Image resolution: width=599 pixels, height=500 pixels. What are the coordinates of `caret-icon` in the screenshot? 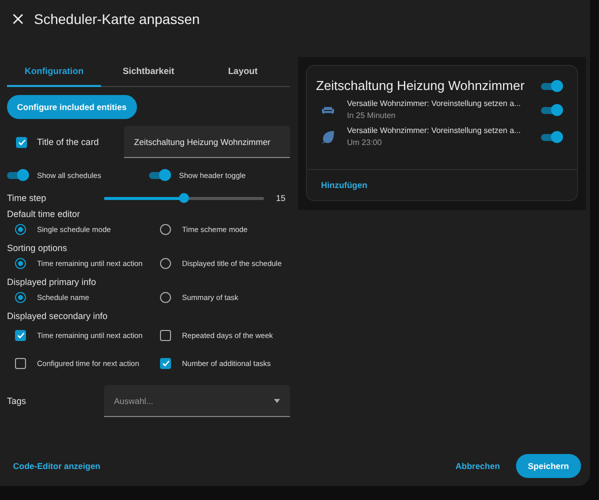 It's located at (277, 400).